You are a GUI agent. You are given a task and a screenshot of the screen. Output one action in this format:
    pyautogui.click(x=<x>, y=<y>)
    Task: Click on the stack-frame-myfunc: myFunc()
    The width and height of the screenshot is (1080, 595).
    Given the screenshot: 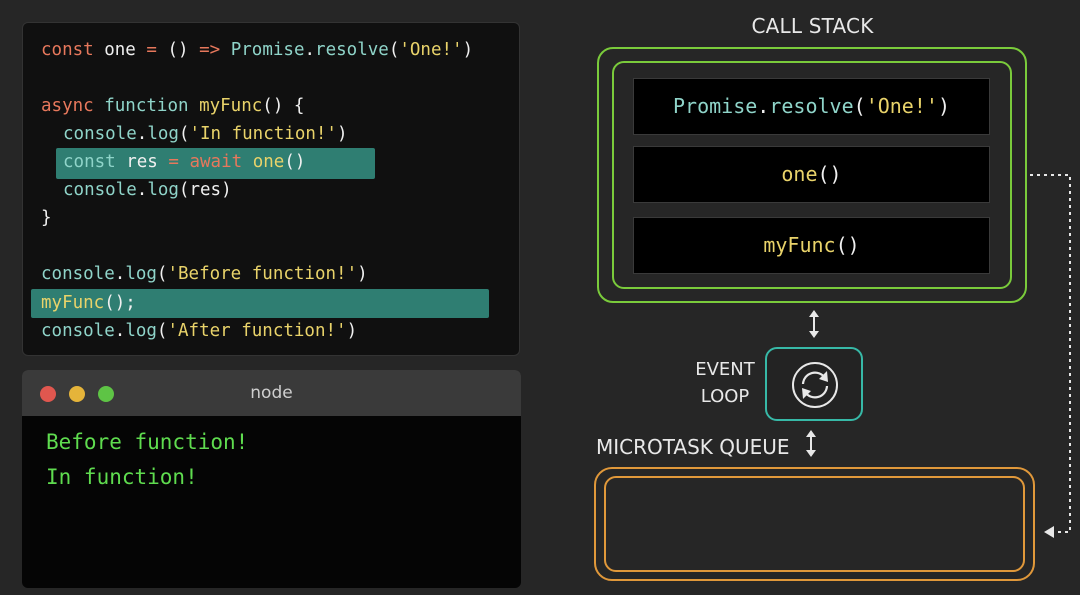 What is the action you would take?
    pyautogui.click(x=811, y=245)
    